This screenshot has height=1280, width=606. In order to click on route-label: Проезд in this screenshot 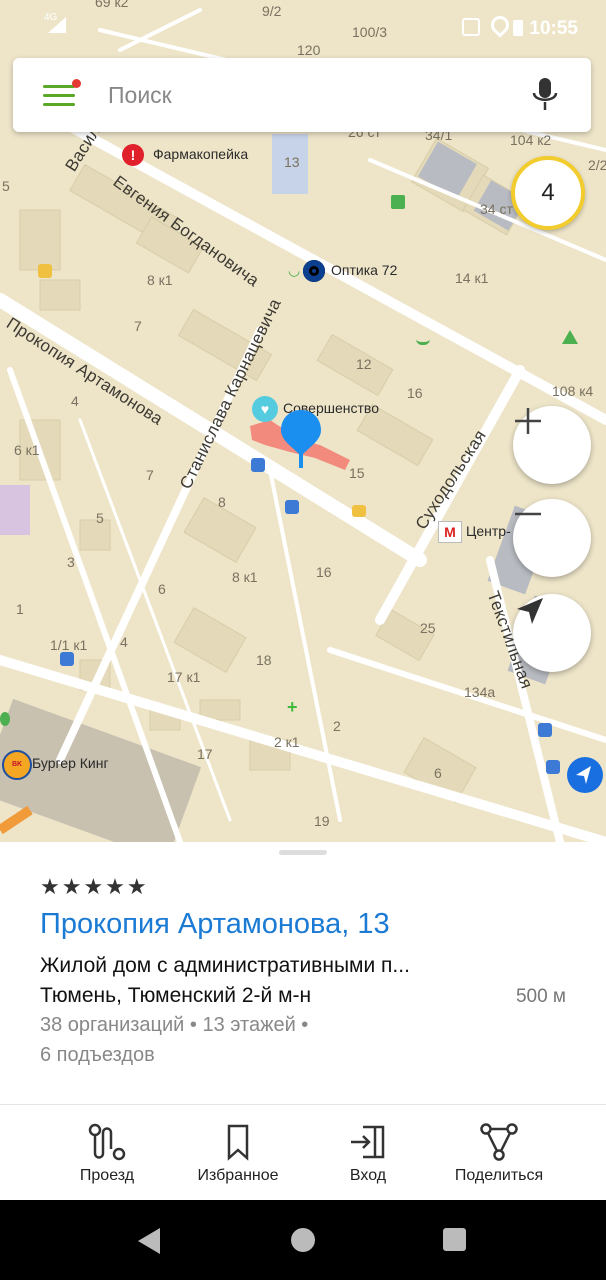, I will do `click(107, 1175)`.